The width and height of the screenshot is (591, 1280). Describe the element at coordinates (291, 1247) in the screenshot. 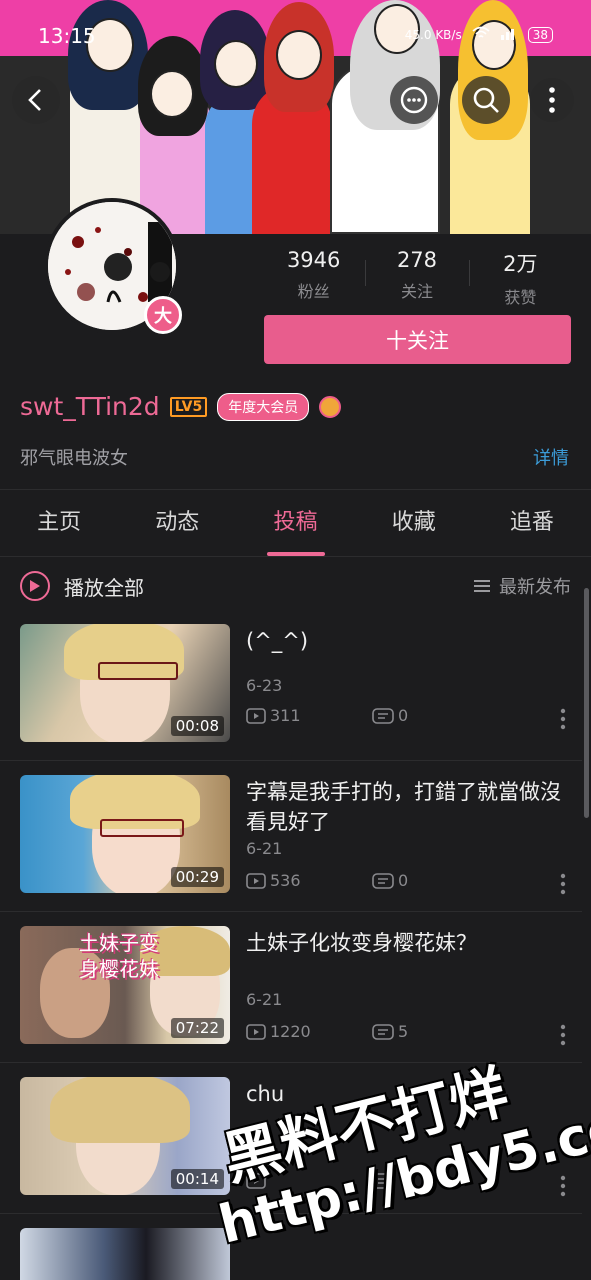

I see `video-item` at that location.